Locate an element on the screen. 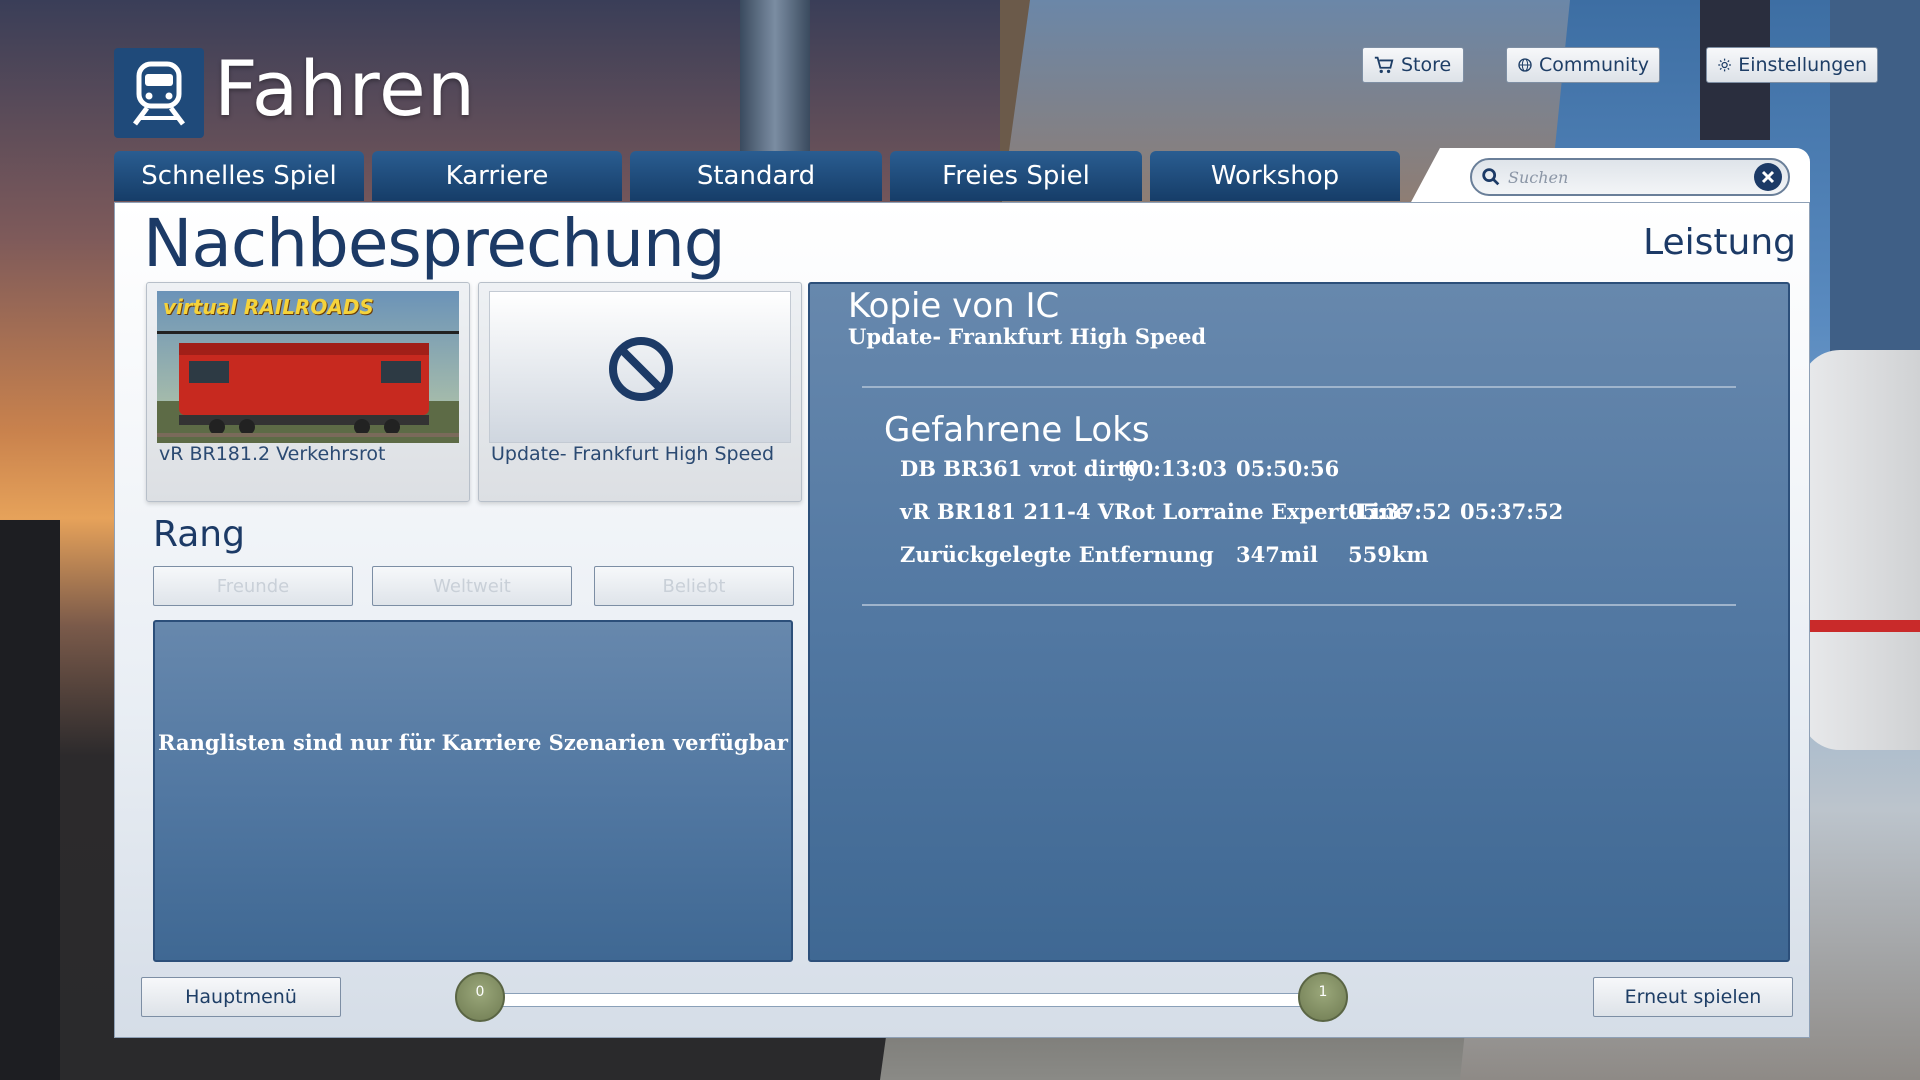 Image resolution: width=1920 pixels, height=1080 pixels. cart-icon is located at coordinates (1384, 65).